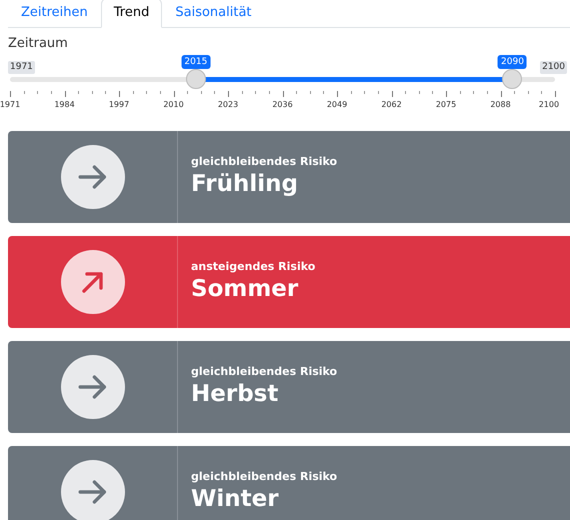 This screenshot has width=570, height=520. What do you see at coordinates (21, 67) in the screenshot?
I see `min-label: 1971` at bounding box center [21, 67].